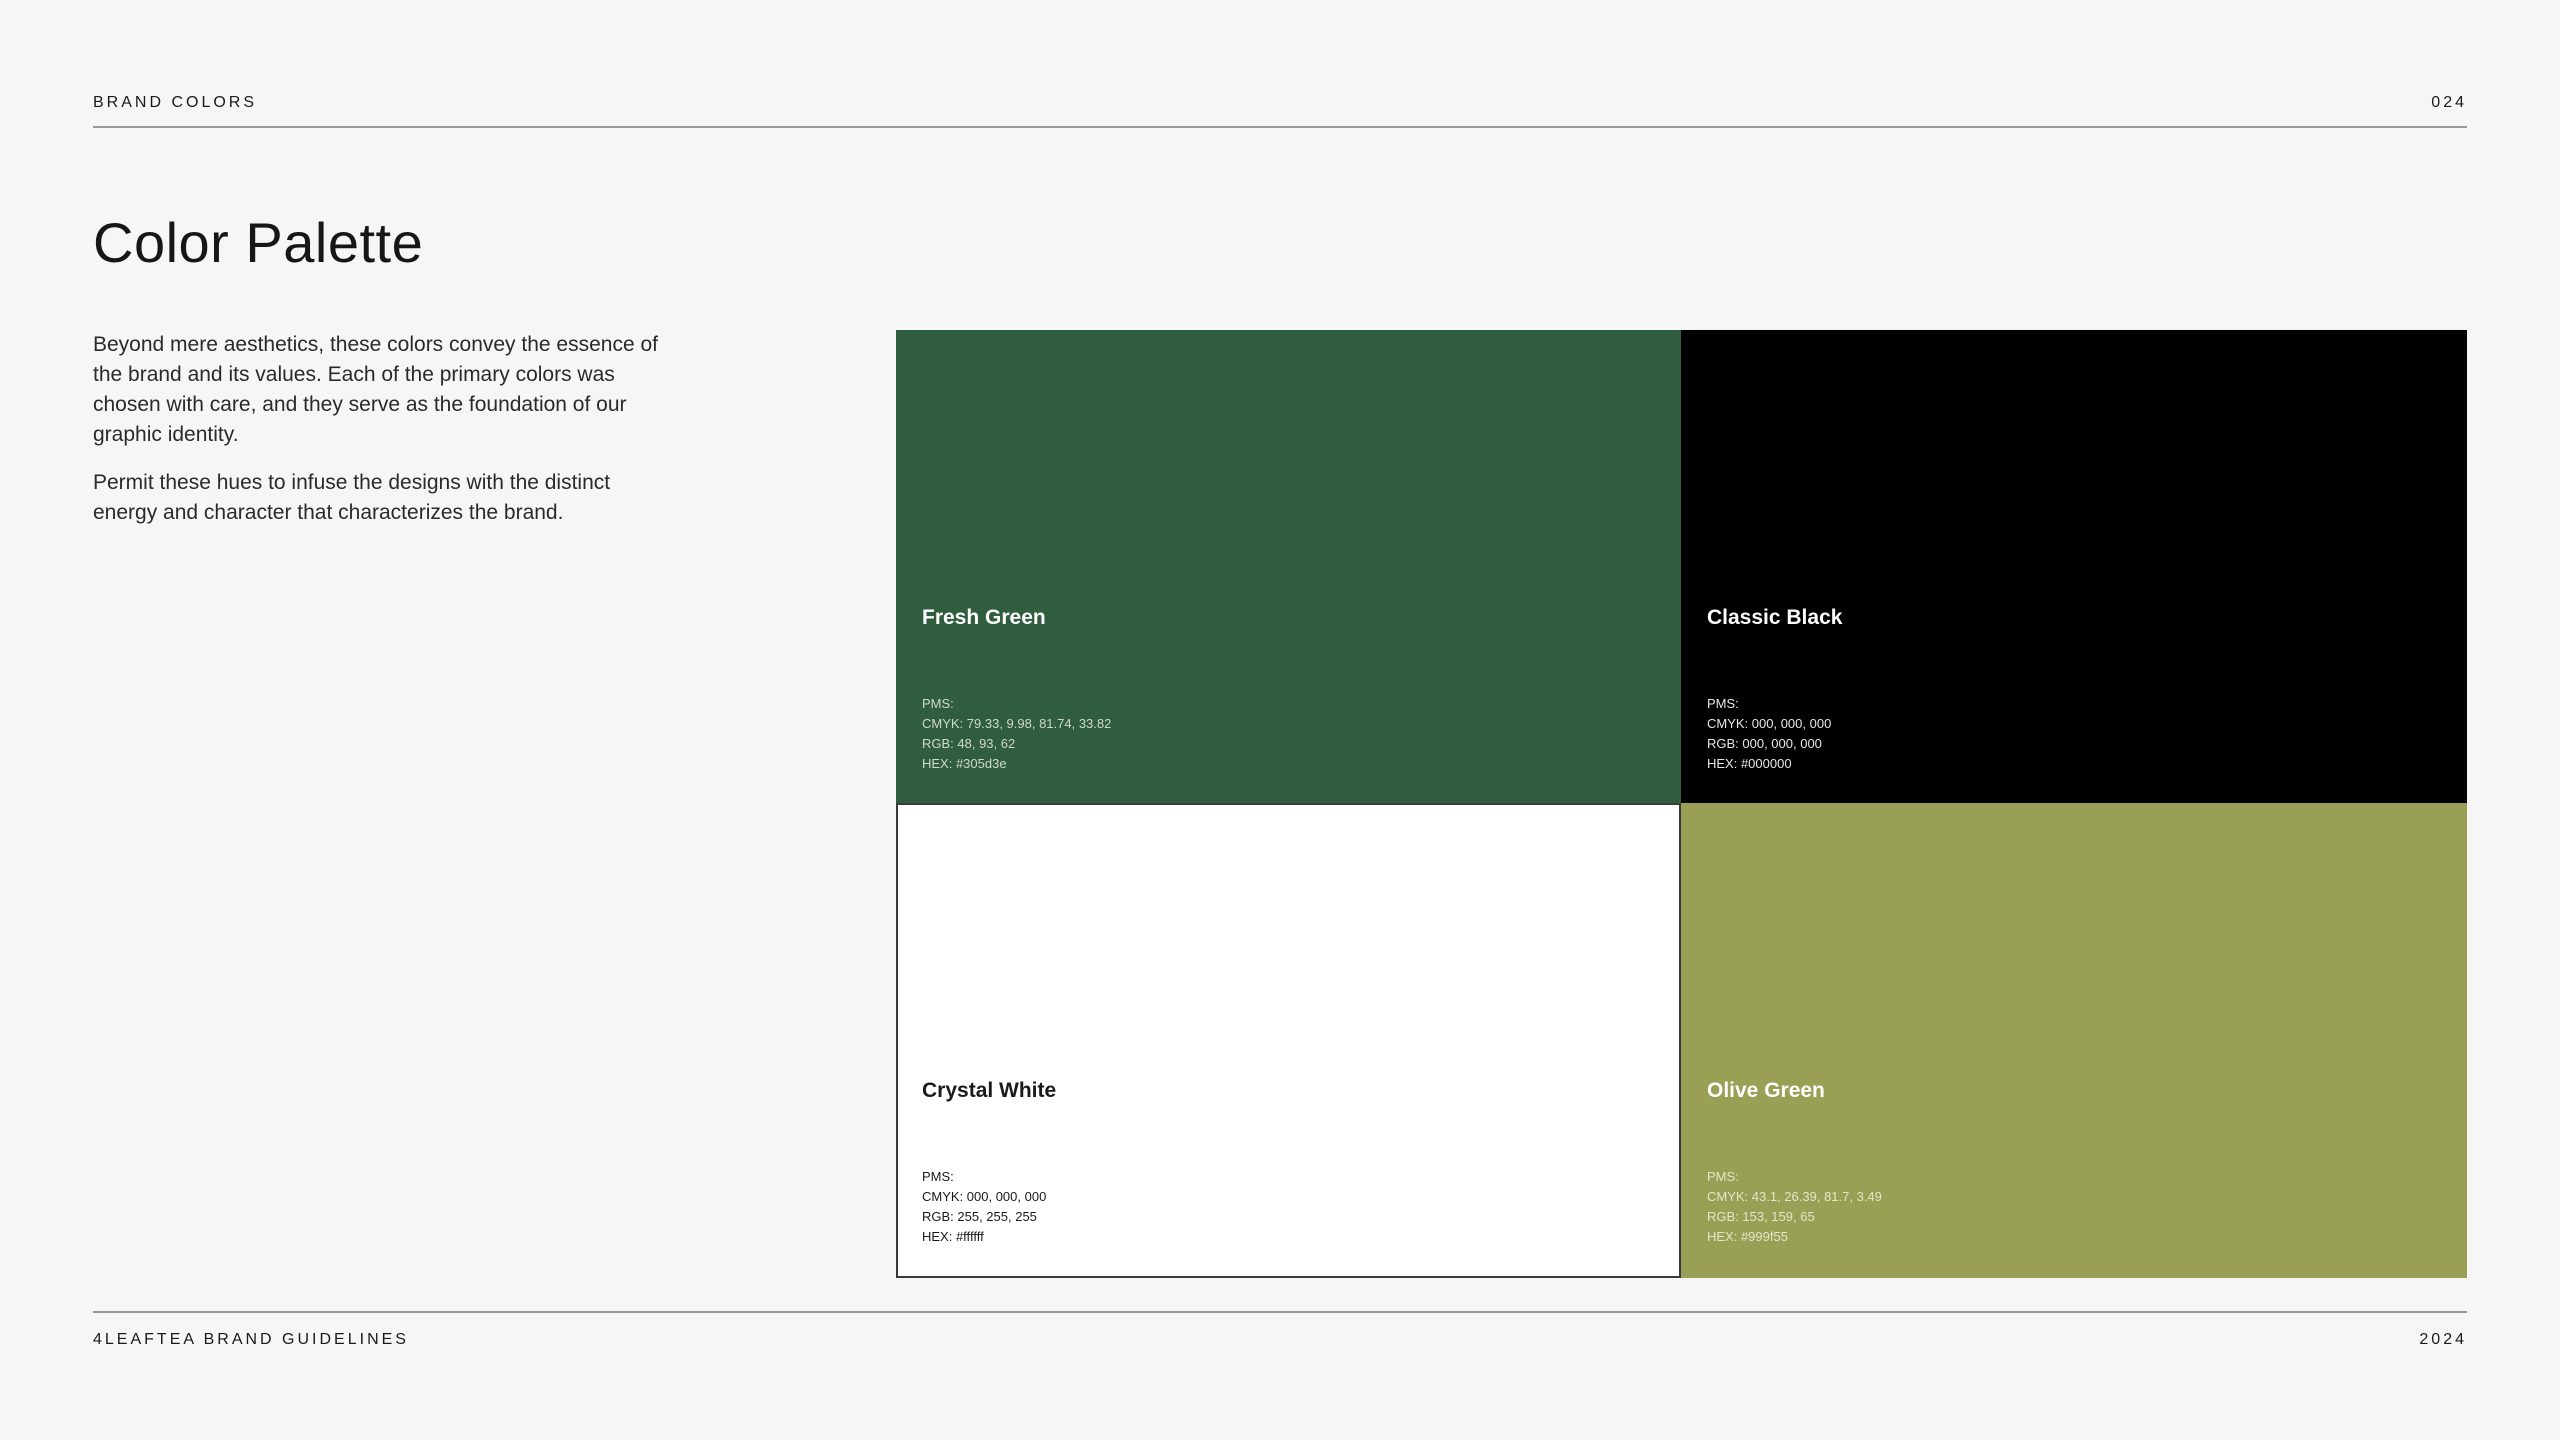 Image resolution: width=2560 pixels, height=1440 pixels. I want to click on swatch-name: Olive Green, so click(1766, 1090).